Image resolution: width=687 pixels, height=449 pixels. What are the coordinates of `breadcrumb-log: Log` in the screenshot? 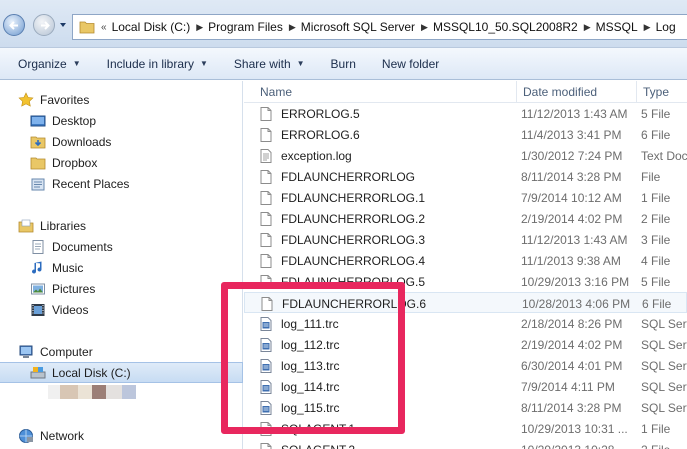 It's located at (666, 27).